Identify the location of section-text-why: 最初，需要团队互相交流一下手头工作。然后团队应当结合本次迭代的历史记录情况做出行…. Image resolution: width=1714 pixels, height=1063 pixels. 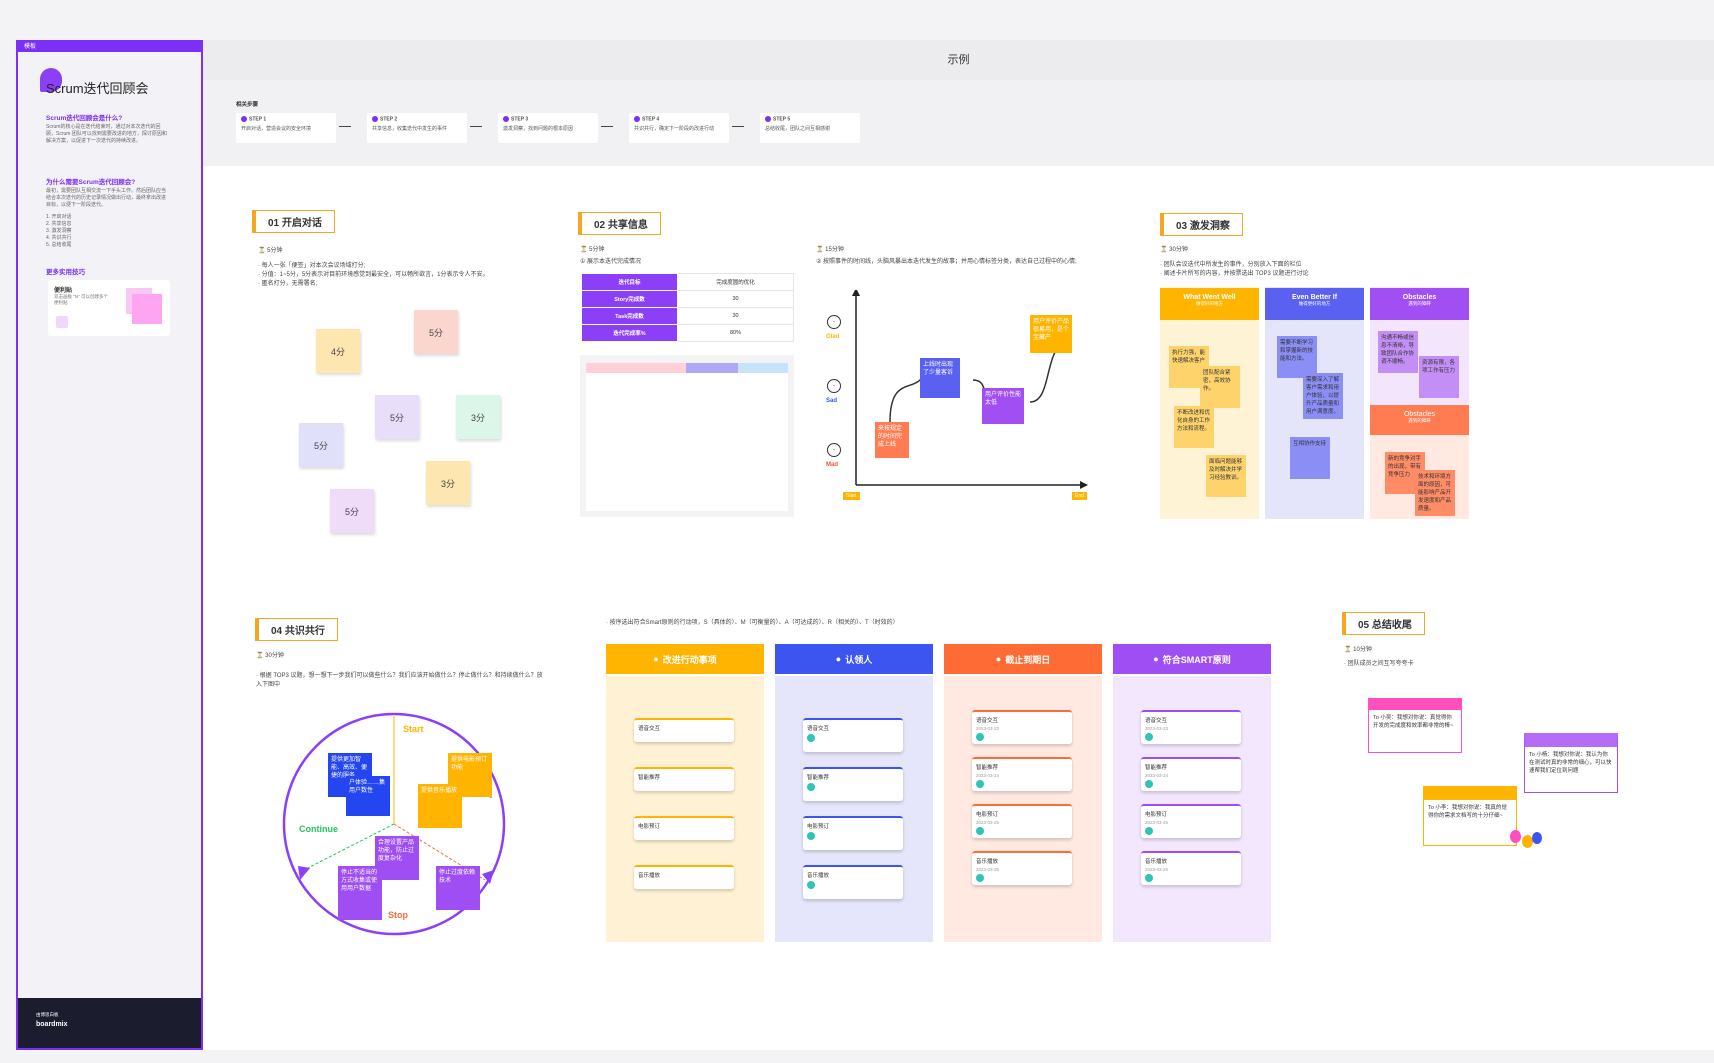
(106, 198).